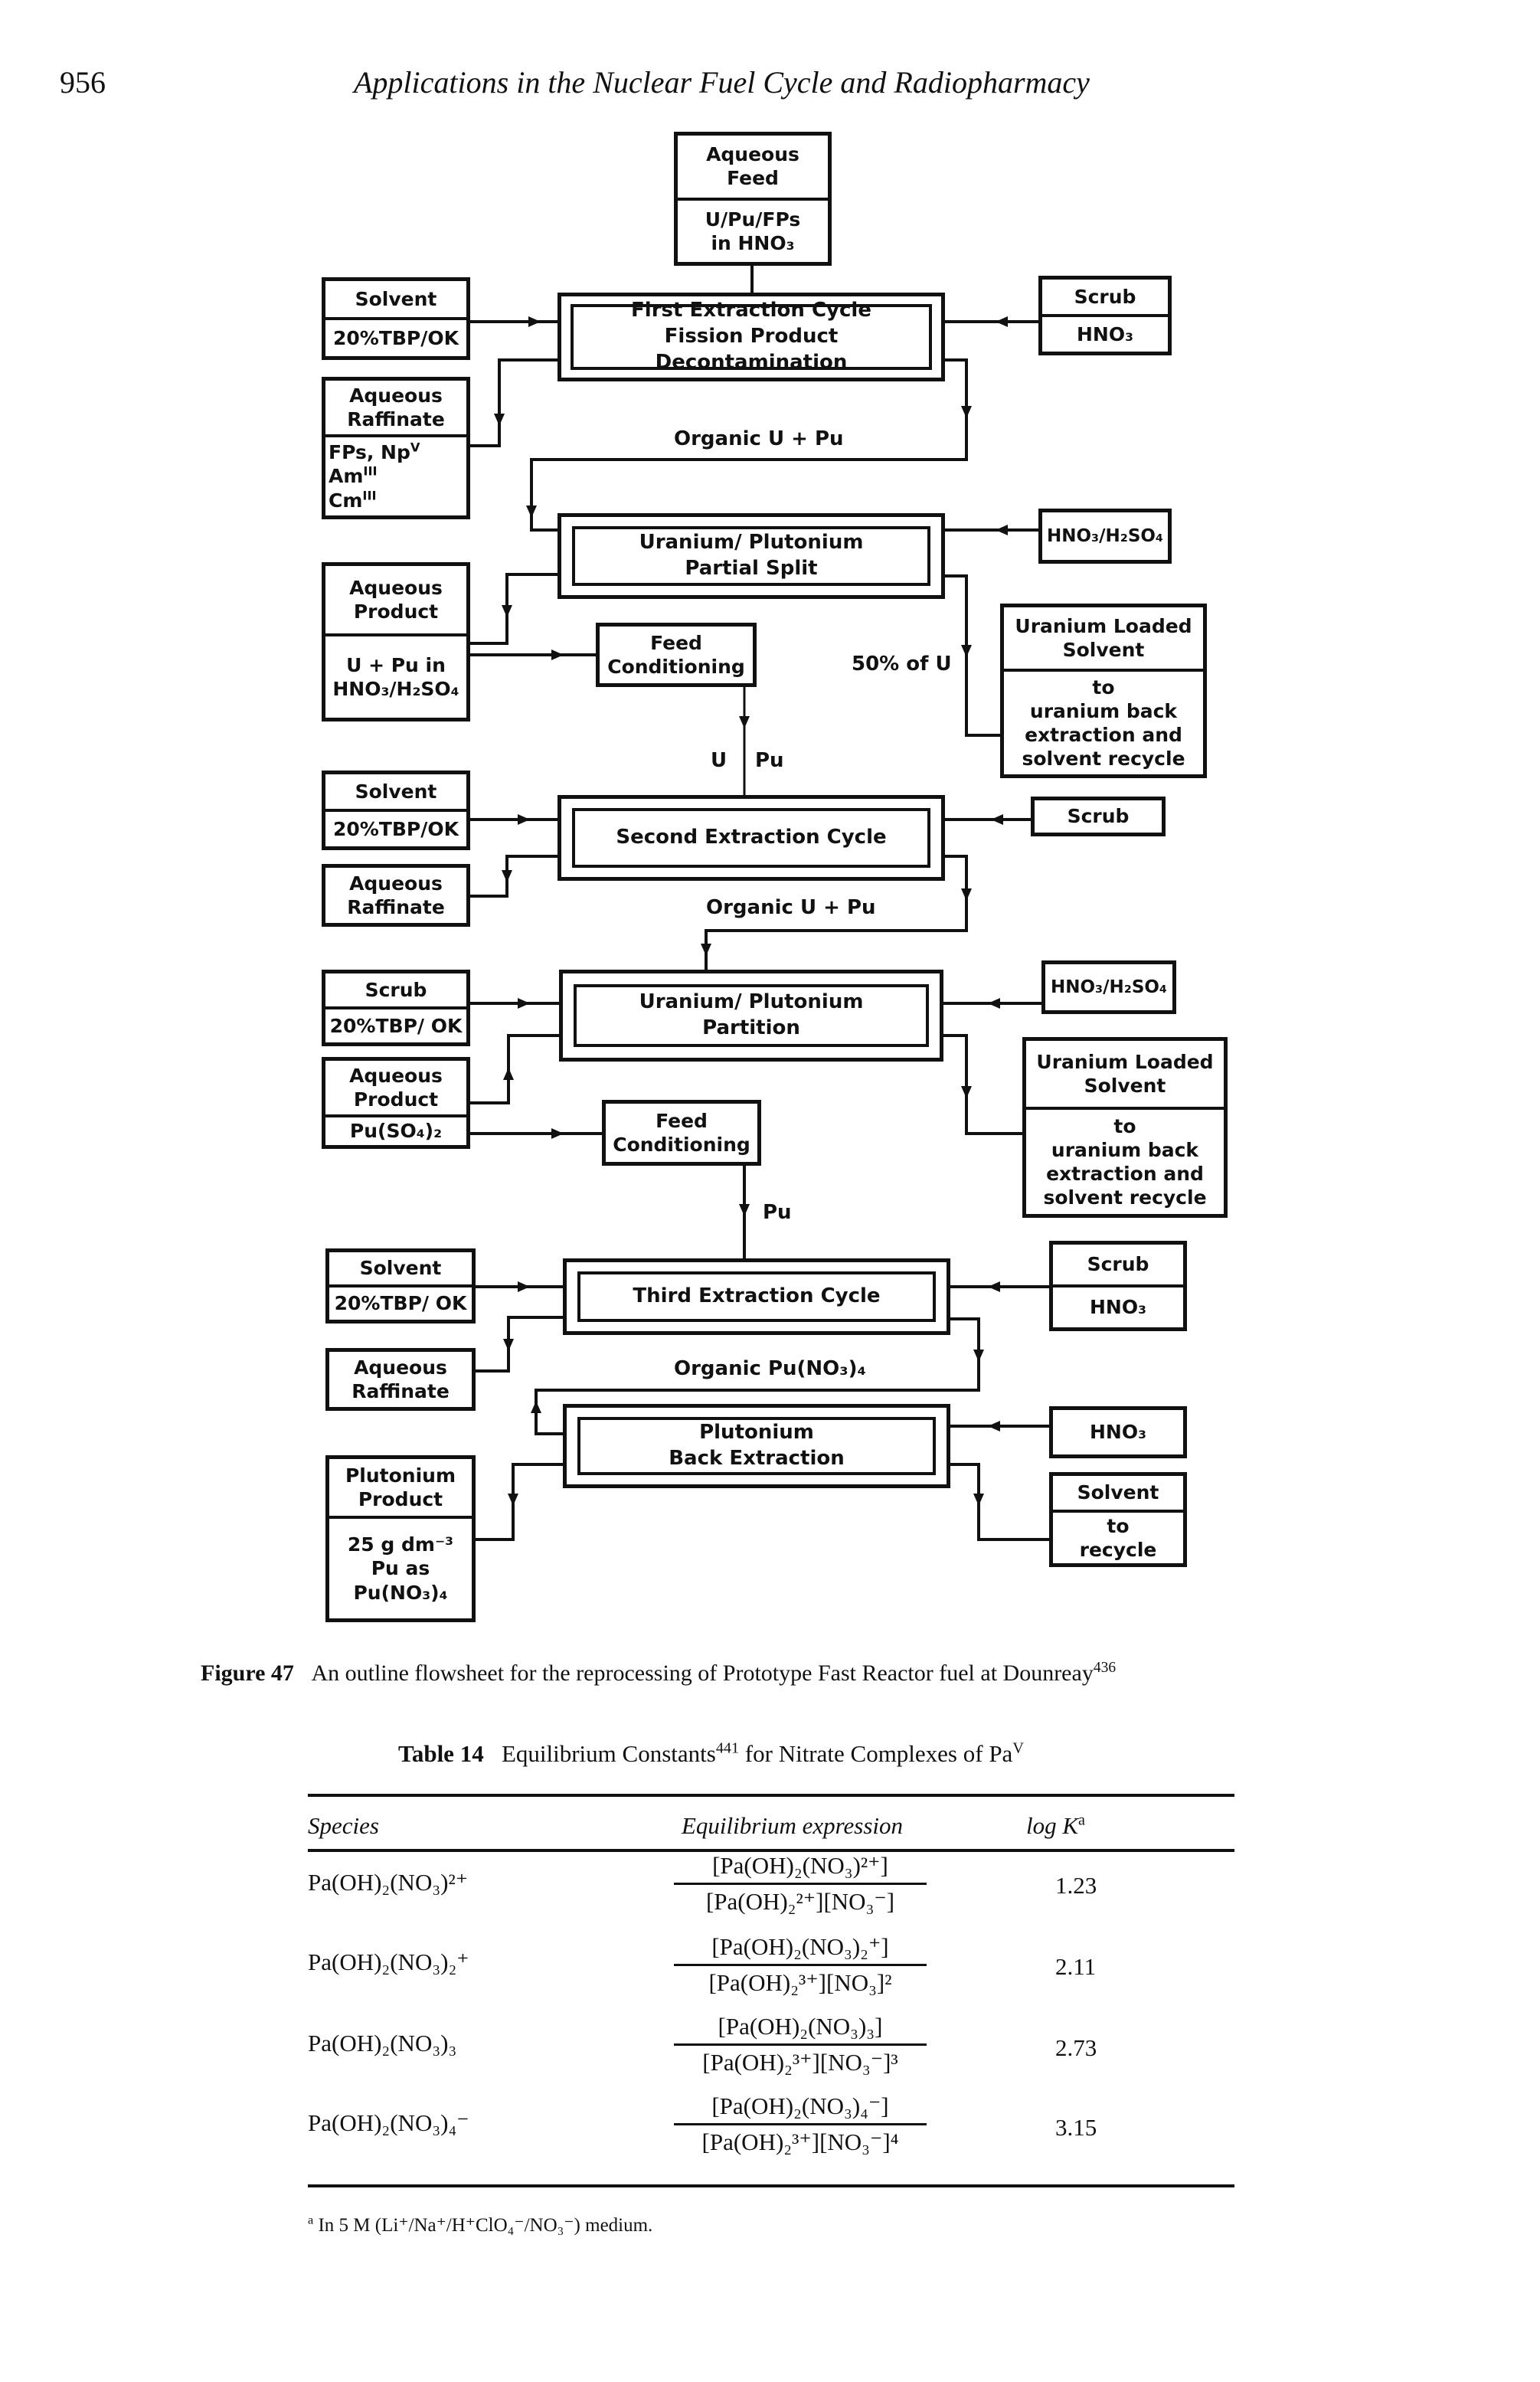  Describe the element at coordinates (519, 1502) in the screenshot. I see `pu-product-line` at that location.